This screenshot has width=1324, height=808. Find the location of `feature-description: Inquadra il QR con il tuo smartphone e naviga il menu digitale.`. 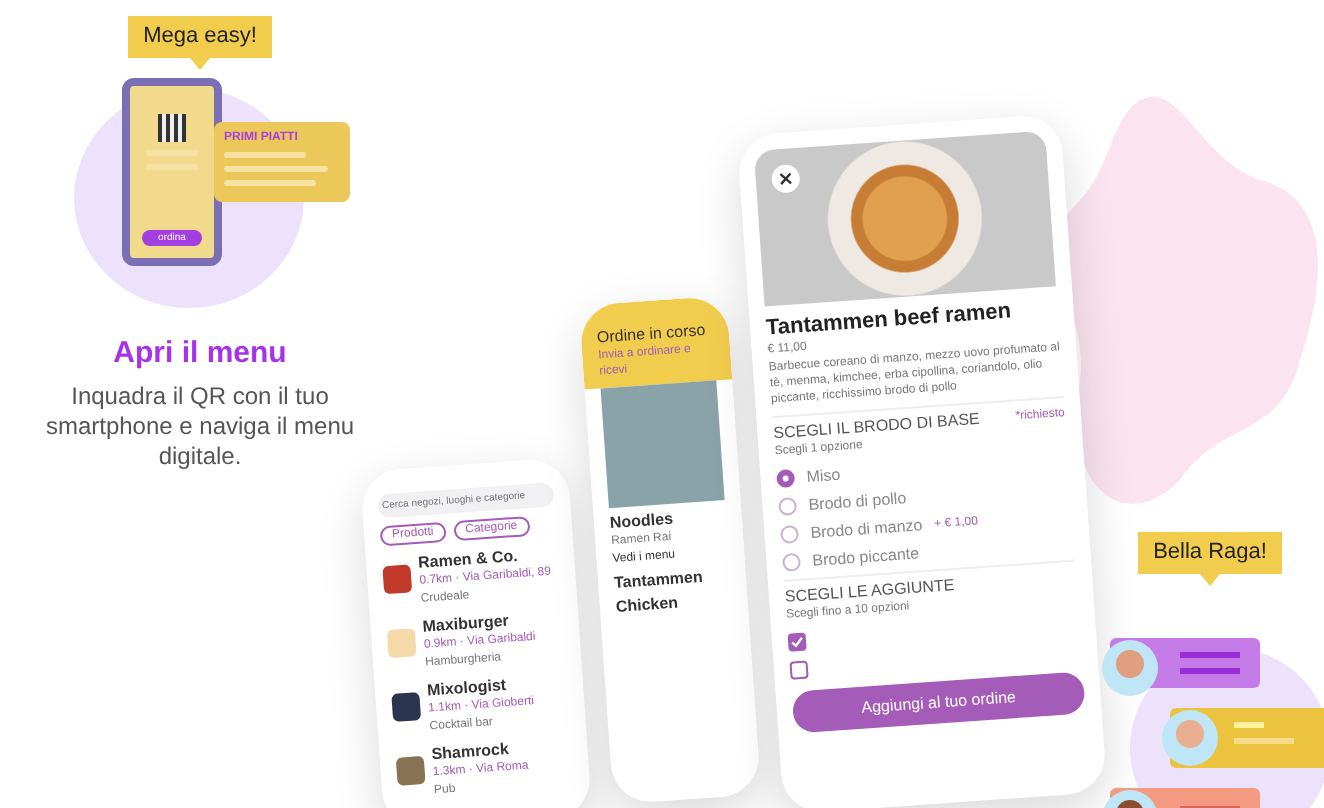

feature-description: Inquadra il QR con il tuo smartphone e naviga il menu digitale. is located at coordinates (200, 427).